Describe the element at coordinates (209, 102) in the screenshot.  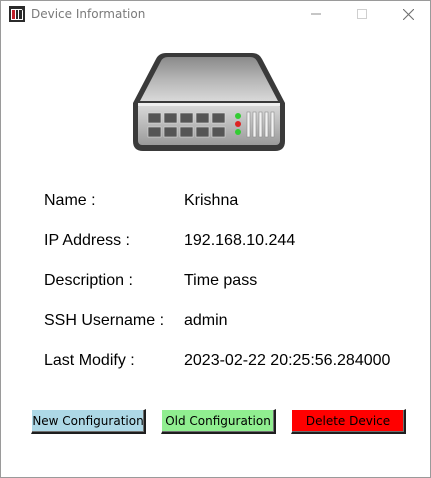
I see `network-switch-icon` at that location.